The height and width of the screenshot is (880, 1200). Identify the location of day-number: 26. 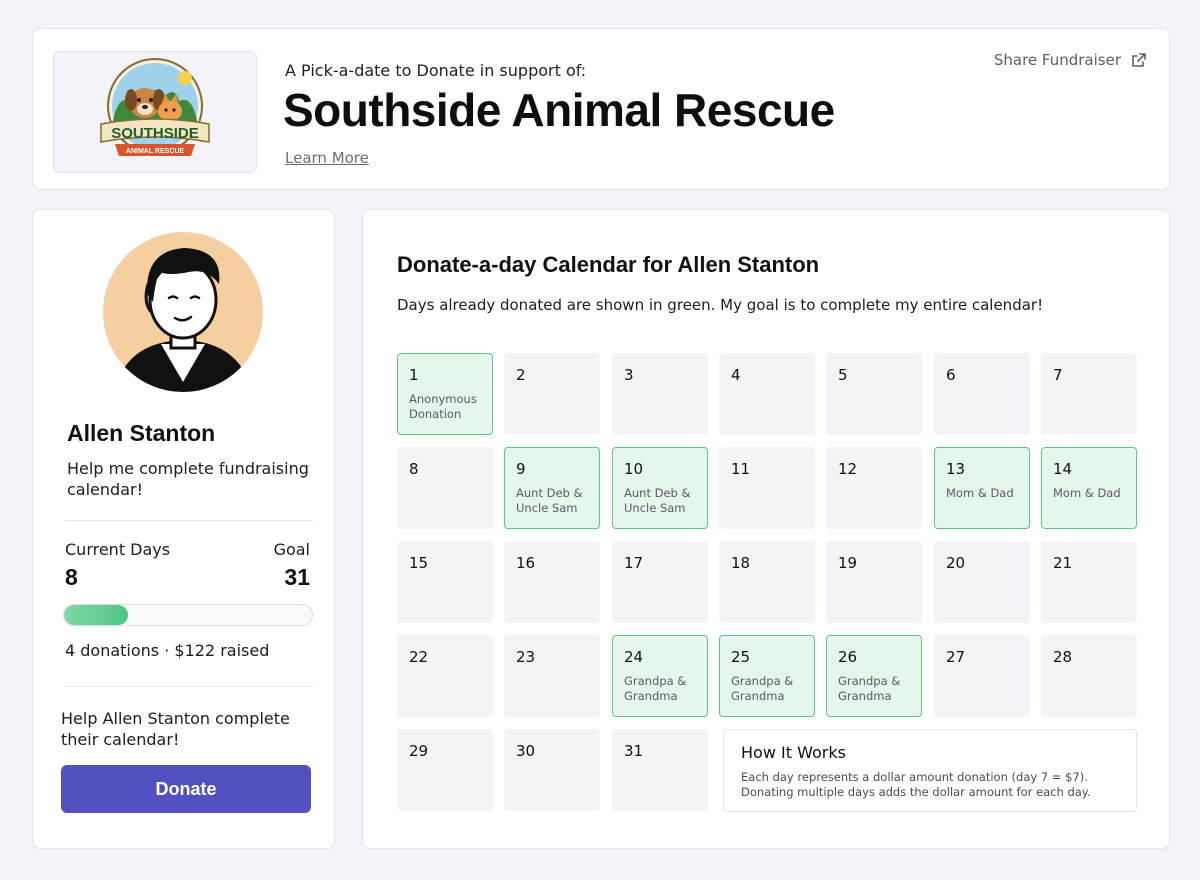
(848, 657).